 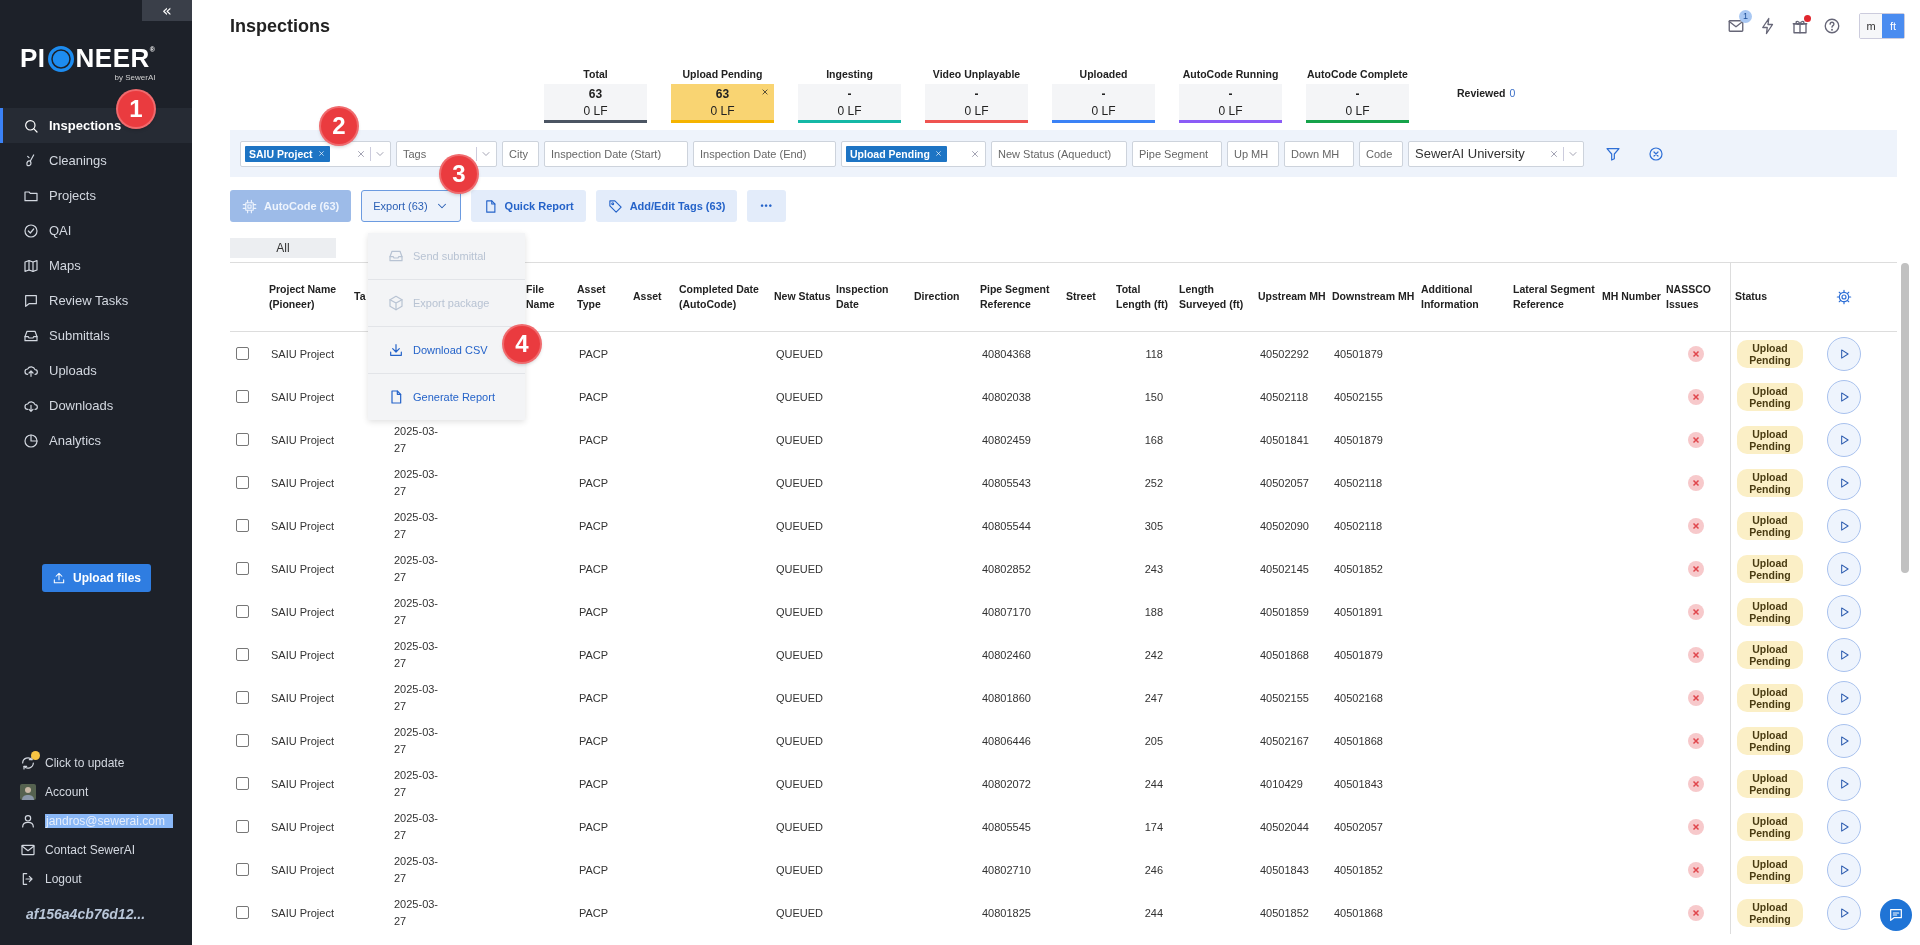 I want to click on table-cell: 252, so click(x=1153, y=482).